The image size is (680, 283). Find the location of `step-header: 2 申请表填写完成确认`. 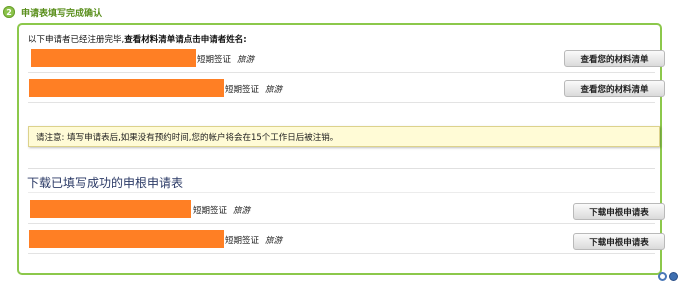

step-header: 2 申请表填写完成确认 is located at coordinates (52, 12).